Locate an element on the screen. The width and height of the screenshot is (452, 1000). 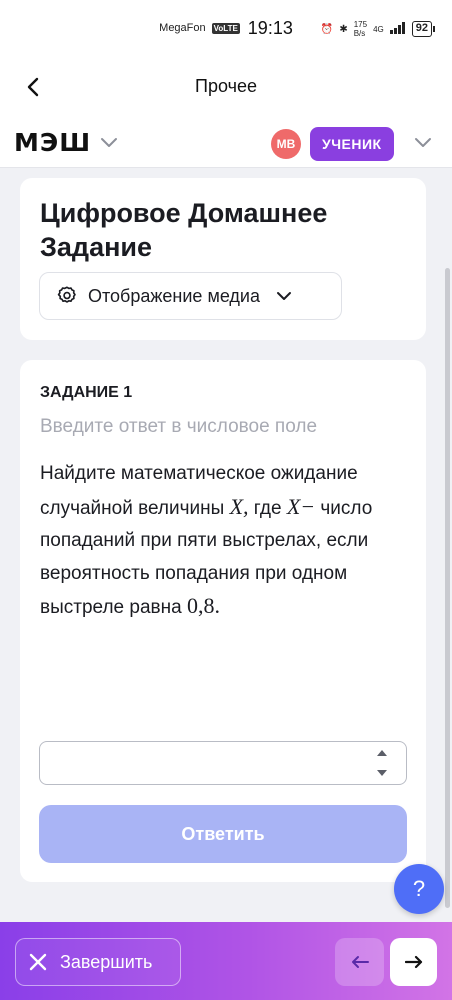
arrow-right-icon is located at coordinates (413, 962).